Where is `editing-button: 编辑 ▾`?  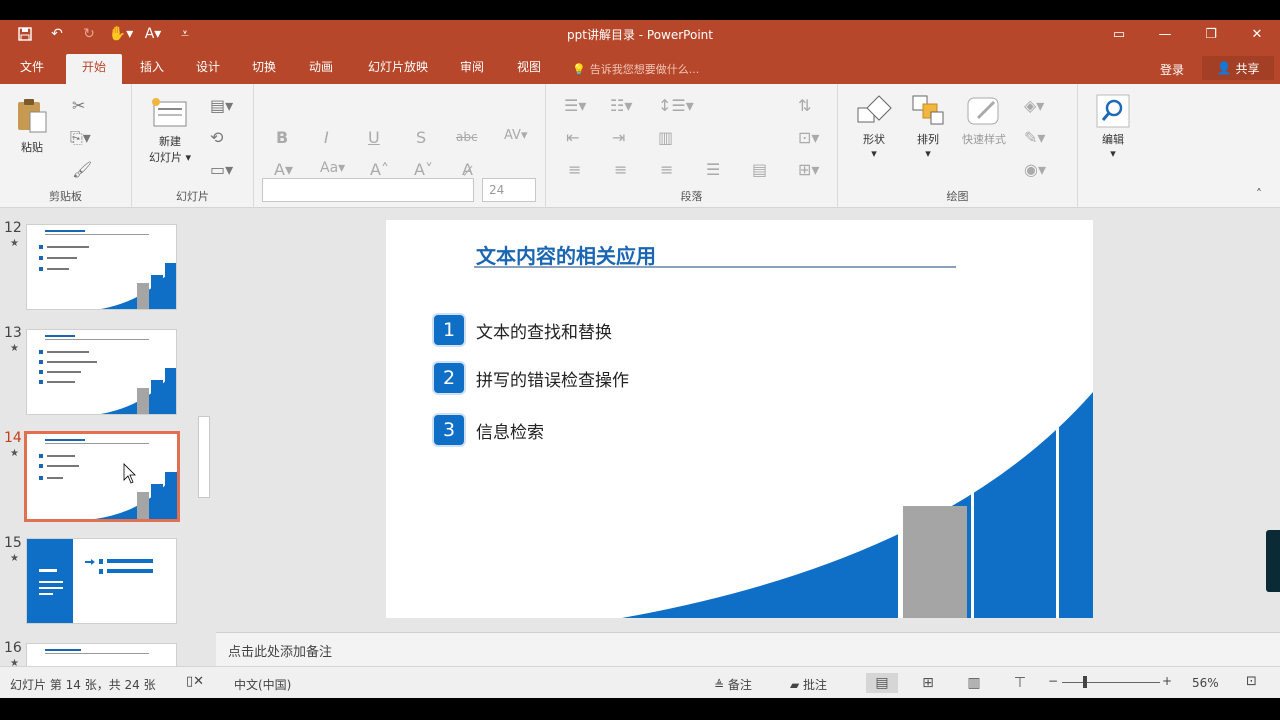 editing-button: 编辑 ▾ is located at coordinates (1113, 127).